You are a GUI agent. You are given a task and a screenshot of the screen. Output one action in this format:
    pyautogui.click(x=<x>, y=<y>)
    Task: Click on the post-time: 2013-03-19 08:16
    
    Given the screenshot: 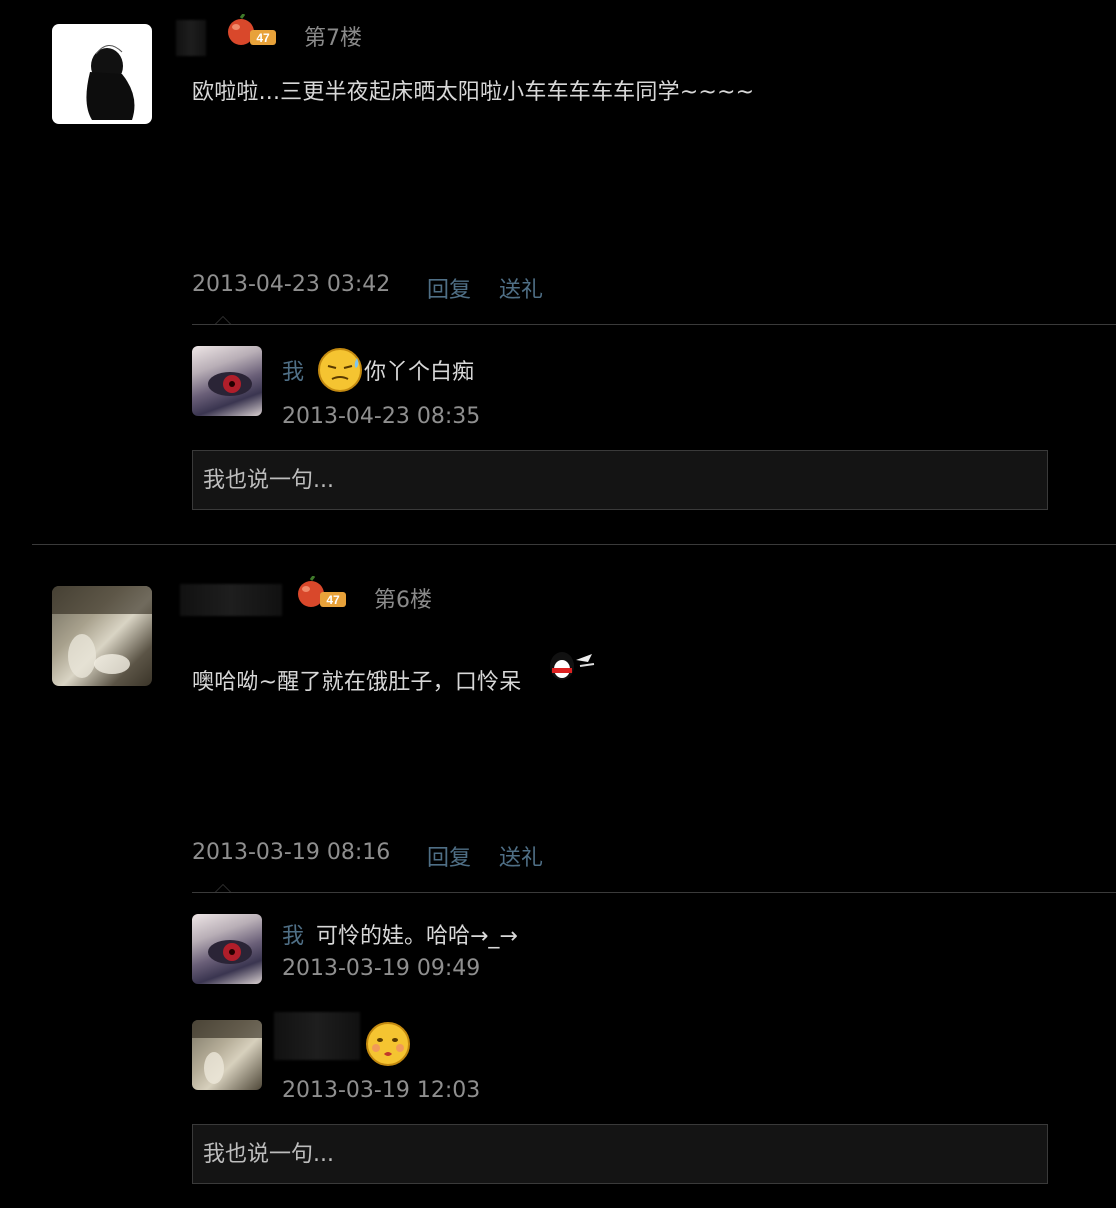 What is the action you would take?
    pyautogui.click(x=291, y=852)
    